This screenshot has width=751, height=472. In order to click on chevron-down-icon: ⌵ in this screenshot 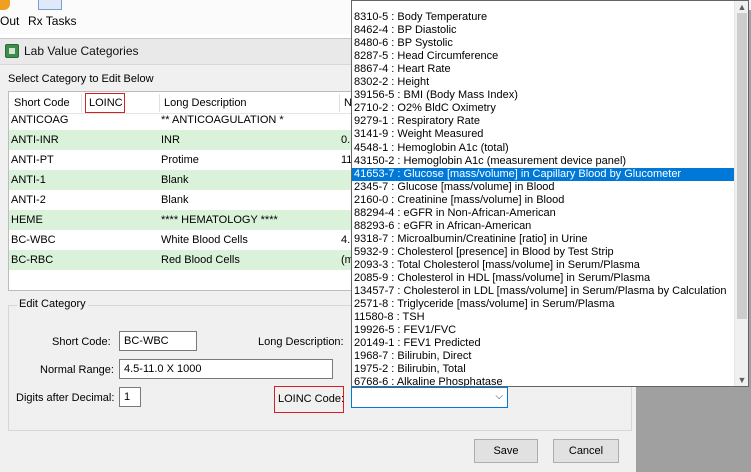, I will do `click(499, 396)`.